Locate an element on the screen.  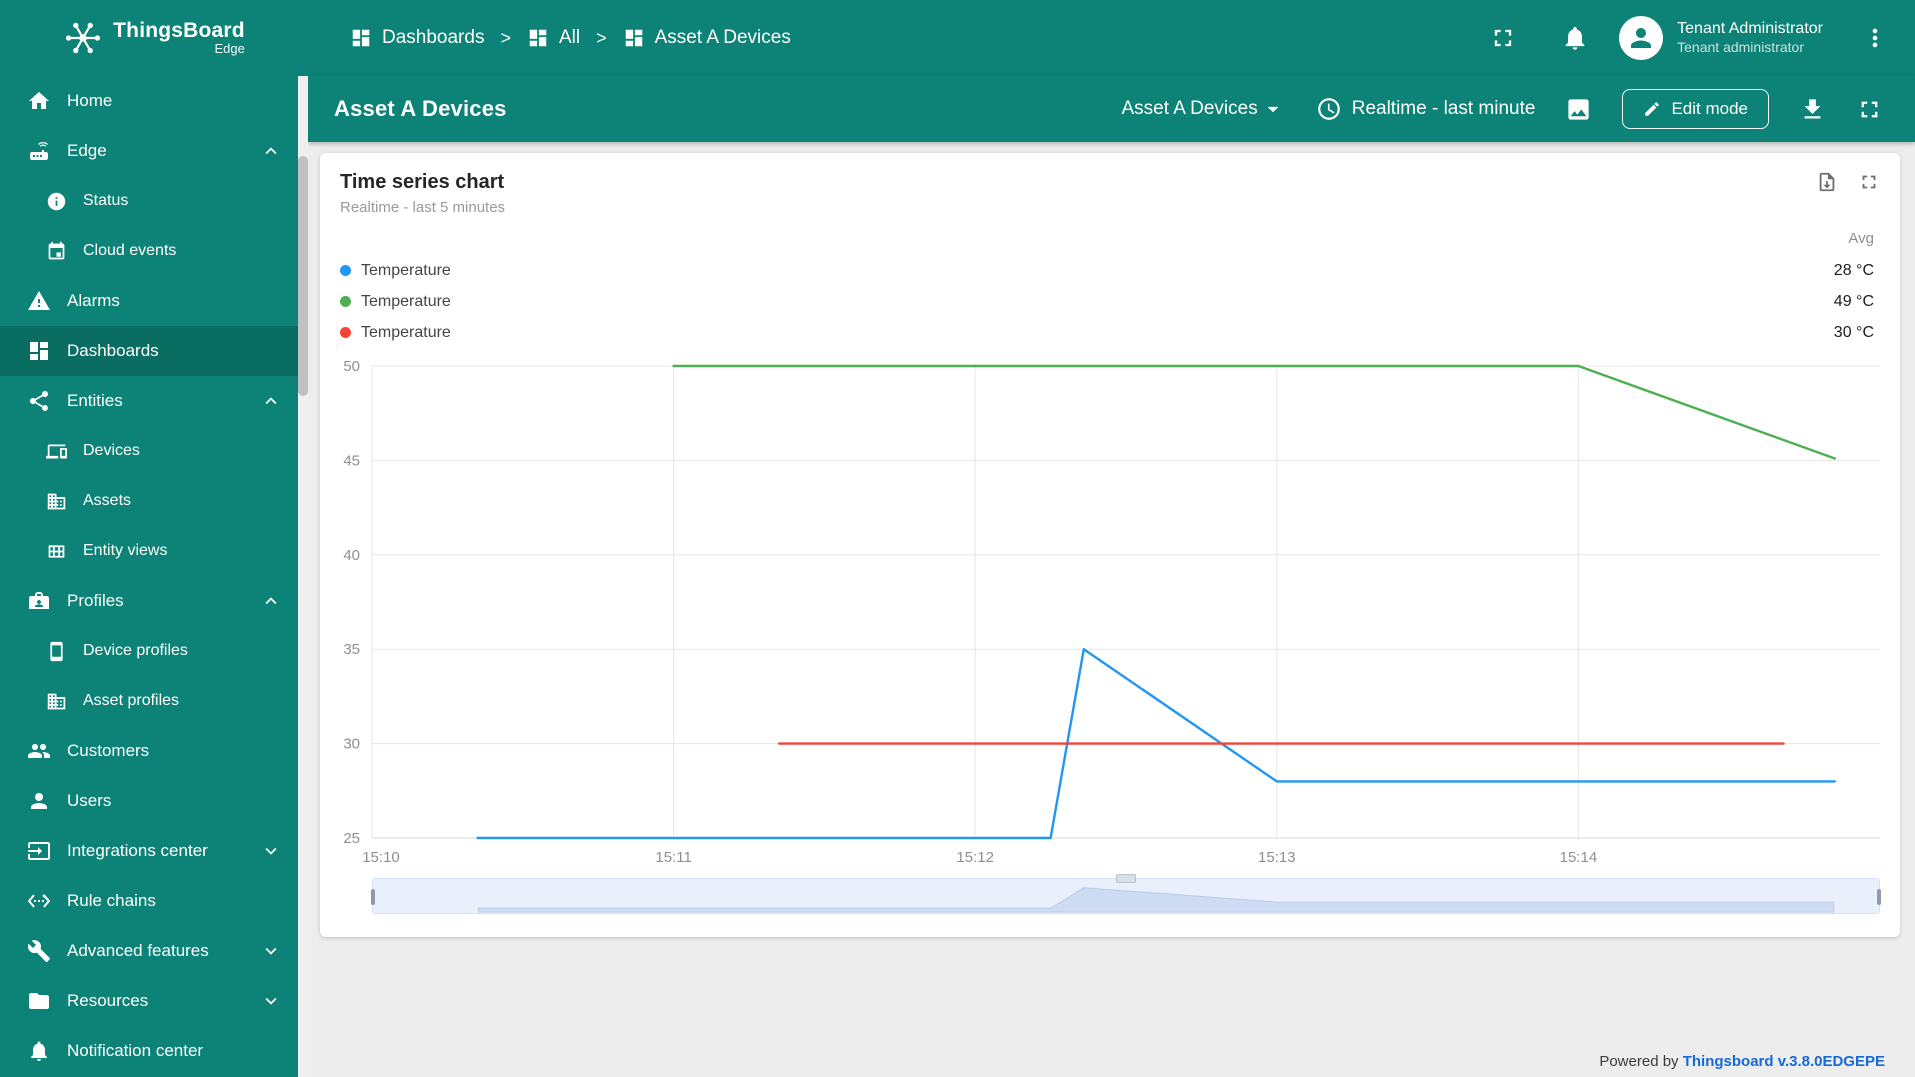
sidebar-item-label: Integrations center is located at coordinates (137, 850).